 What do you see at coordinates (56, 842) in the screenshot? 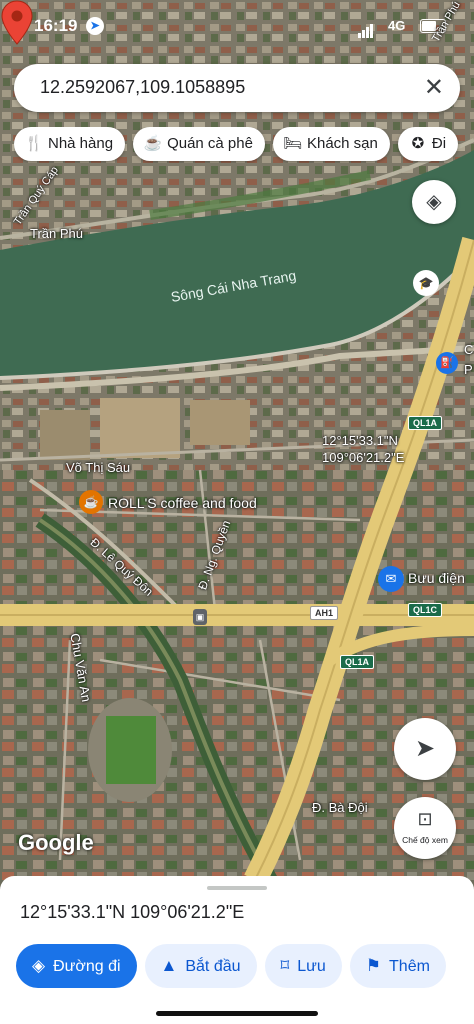
I see `google-logo: Google` at bounding box center [56, 842].